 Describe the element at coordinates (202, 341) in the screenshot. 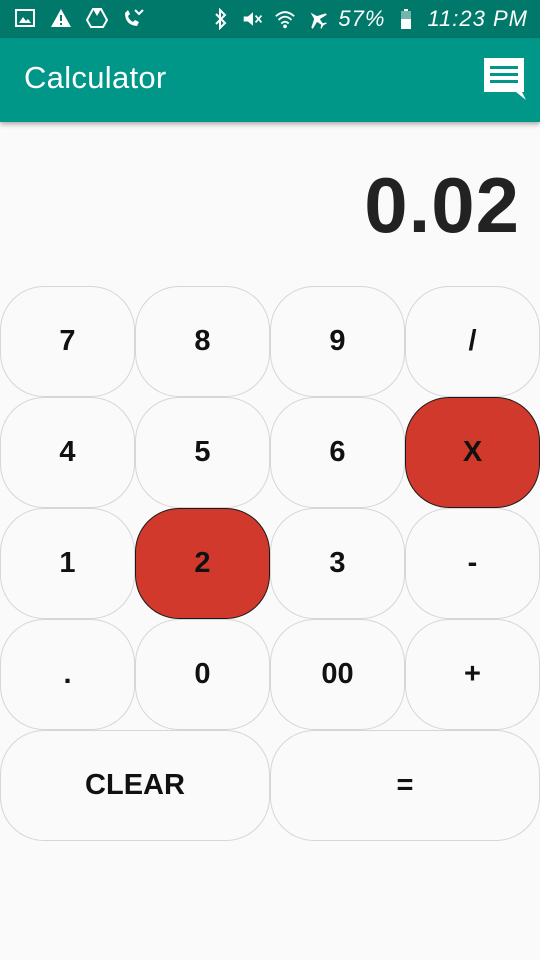

I see `key-8: 8` at that location.